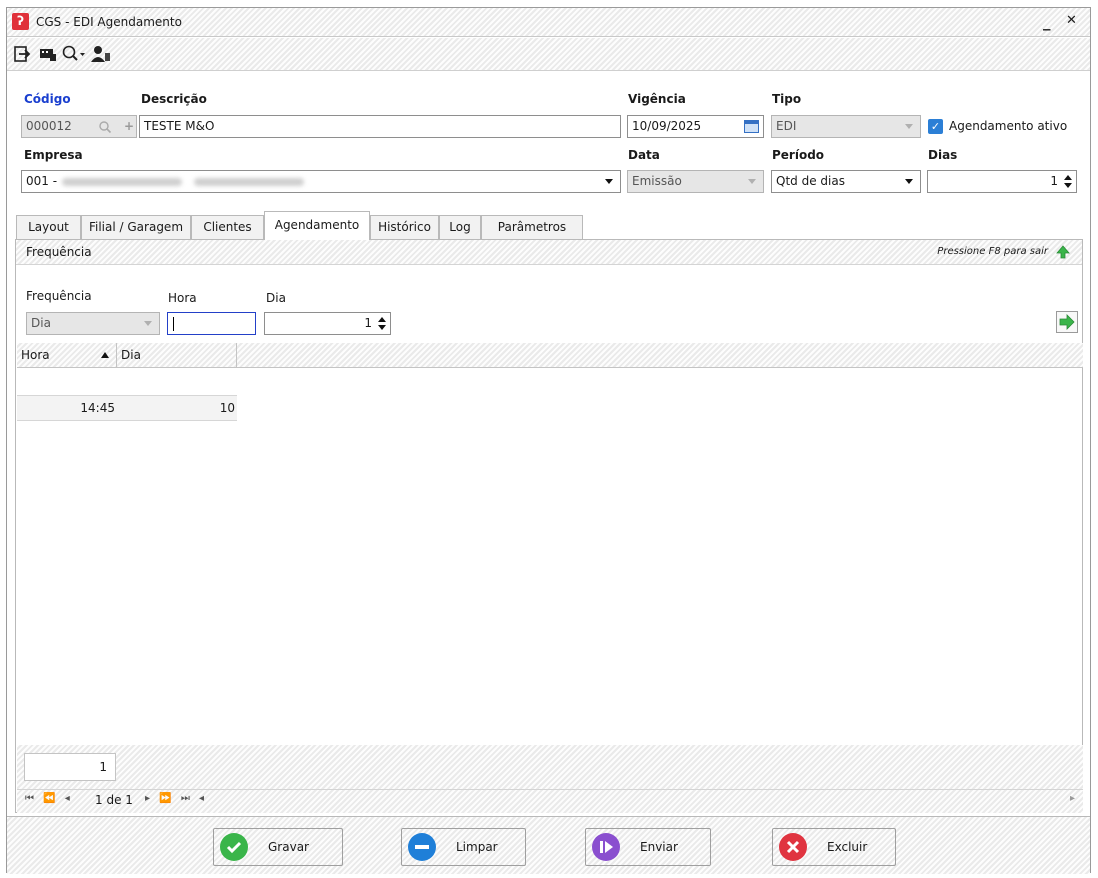 This screenshot has height=878, width=1098. I want to click on tab-layout: Layout, so click(48, 227).